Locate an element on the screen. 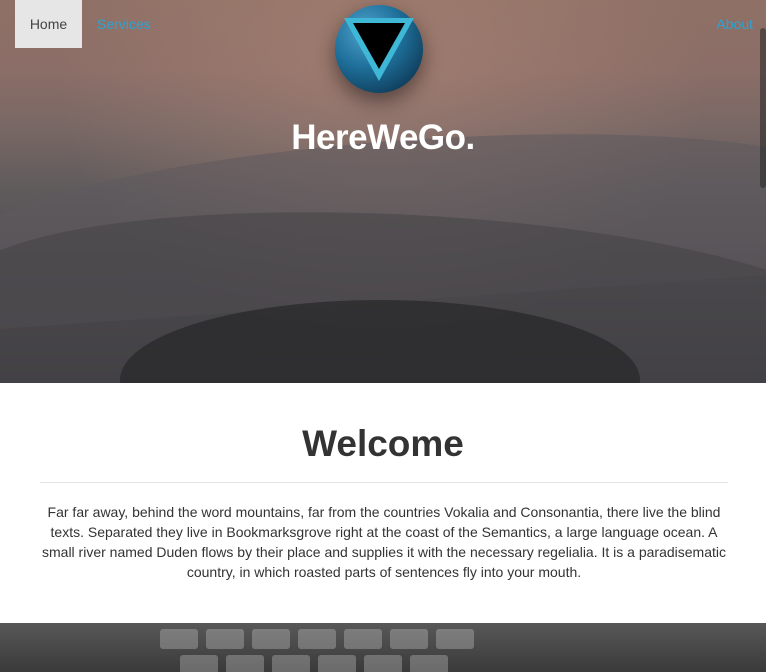  nav-about-link: About is located at coordinates (734, 24).